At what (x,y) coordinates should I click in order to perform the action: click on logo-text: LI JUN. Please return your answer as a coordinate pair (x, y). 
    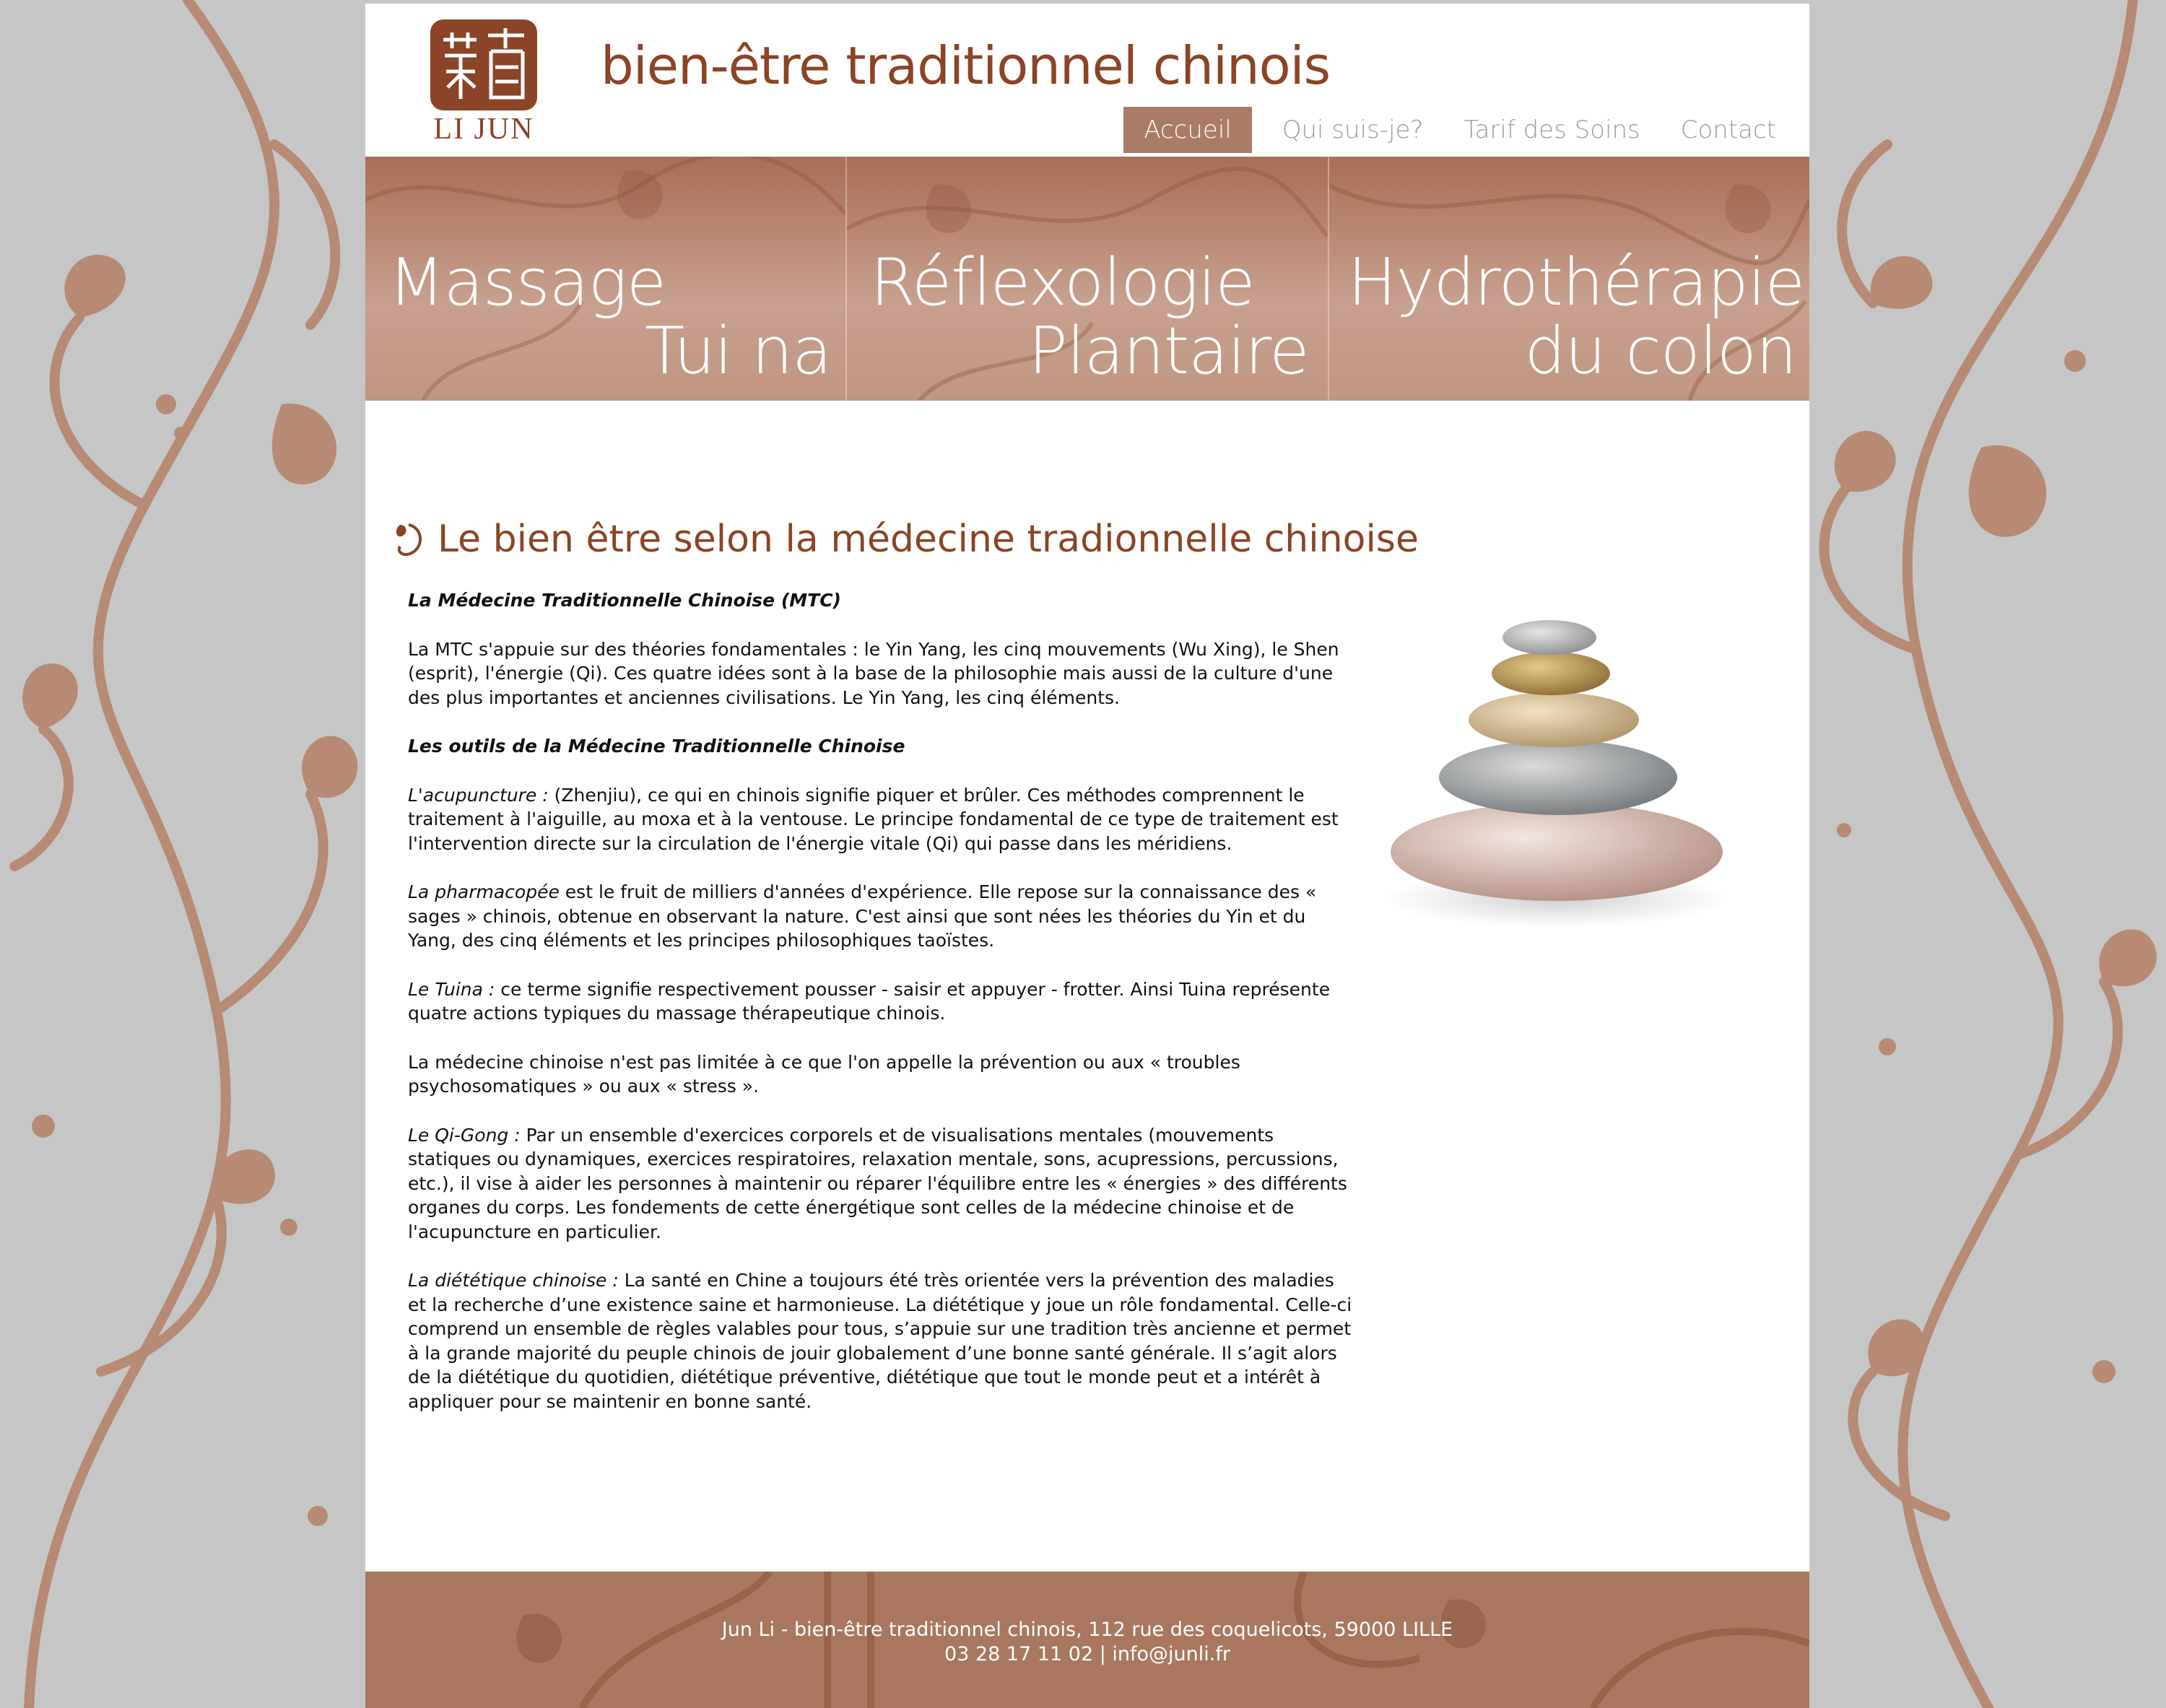
    Looking at the image, I should click on (483, 129).